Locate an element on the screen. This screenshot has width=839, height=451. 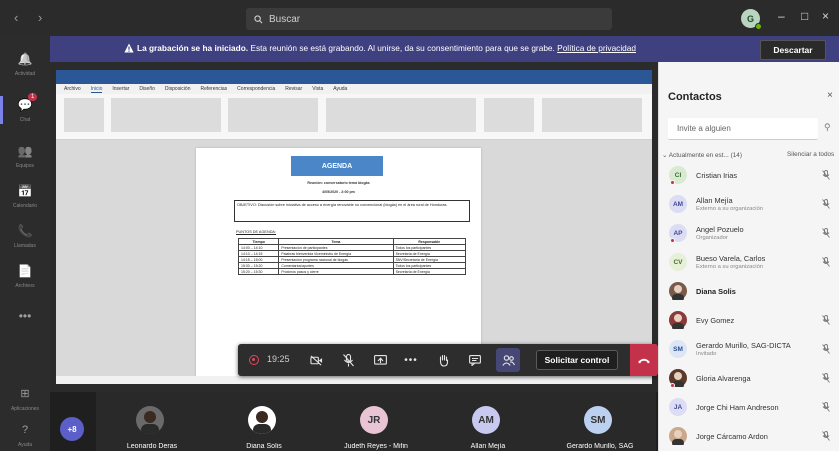
participant-avatar: SM is located at coordinates (598, 420).